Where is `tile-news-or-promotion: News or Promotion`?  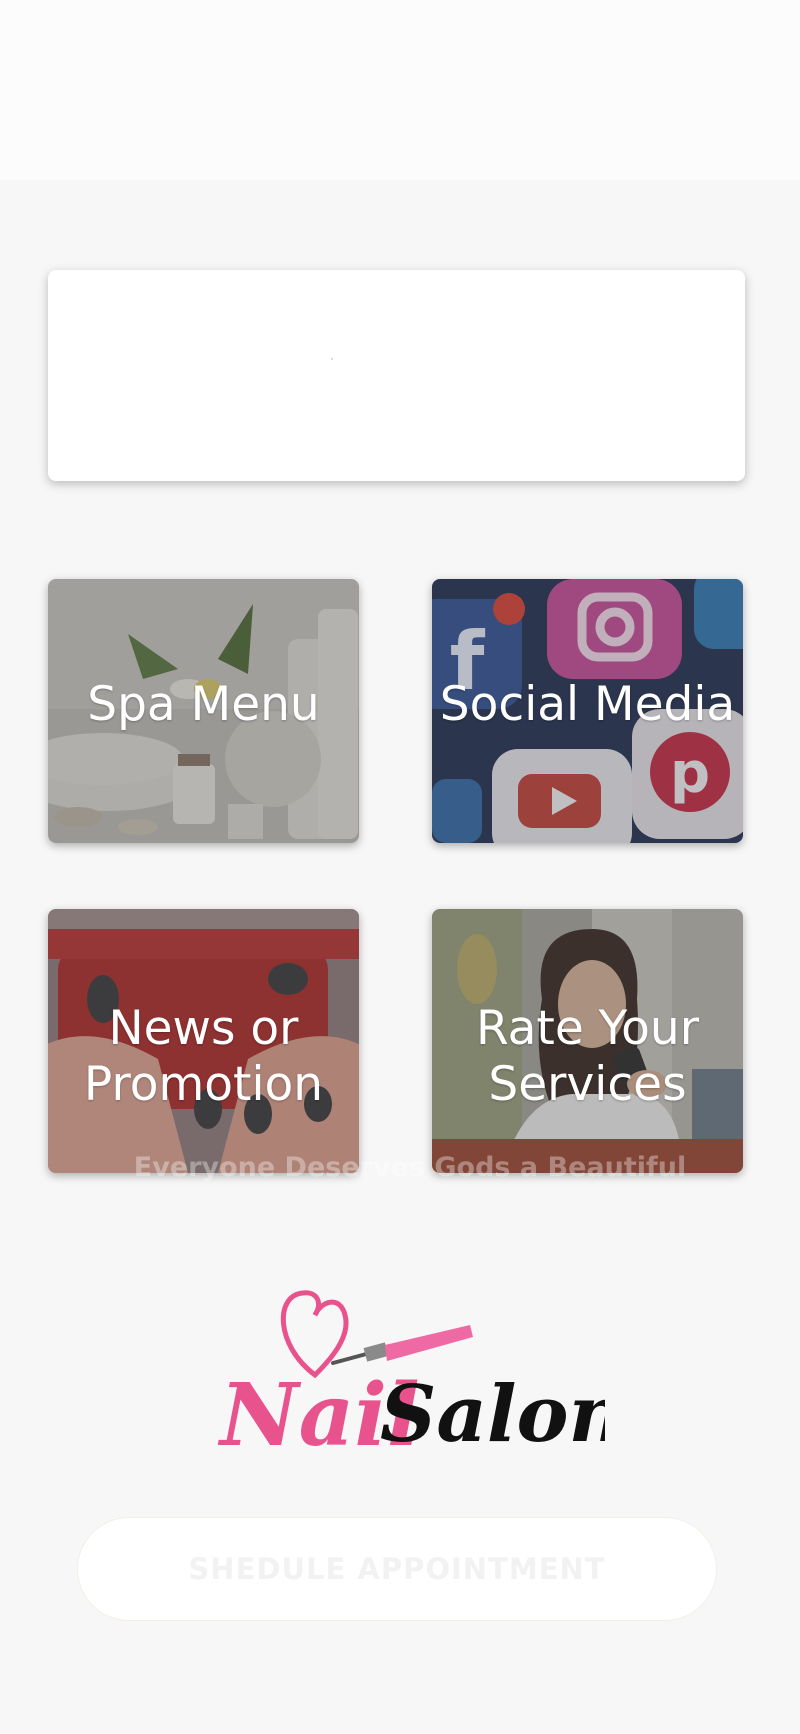 tile-news-or-promotion: News or Promotion is located at coordinates (203, 1041).